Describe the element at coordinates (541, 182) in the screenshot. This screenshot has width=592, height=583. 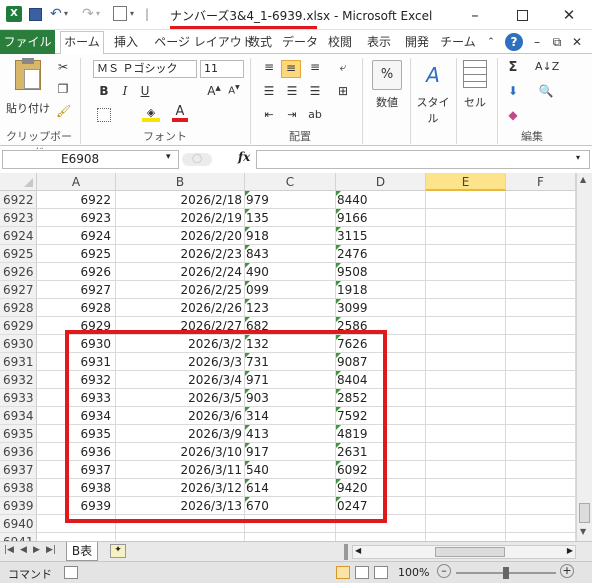
I see `column-header-f: F` at that location.